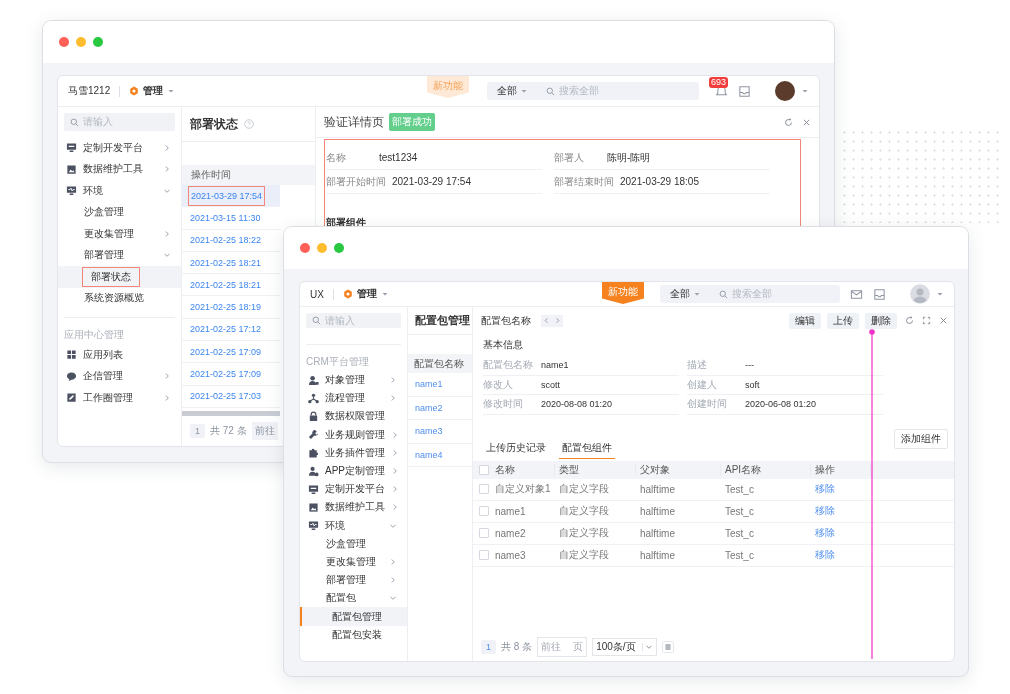  What do you see at coordinates (667, 647) in the screenshot?
I see `table-icon` at bounding box center [667, 647].